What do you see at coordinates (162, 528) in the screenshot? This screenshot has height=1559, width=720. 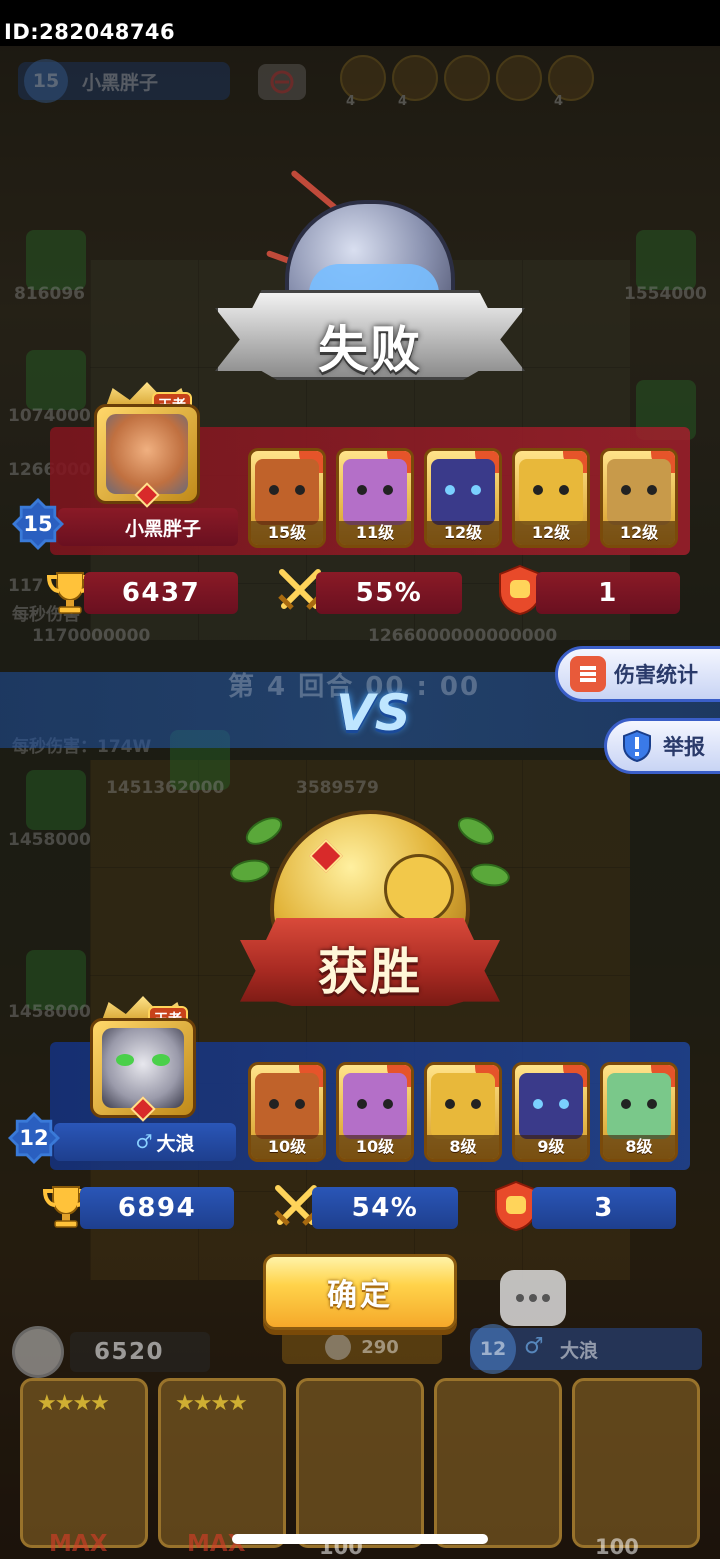 I see `loser-name: 小黑胖子` at bounding box center [162, 528].